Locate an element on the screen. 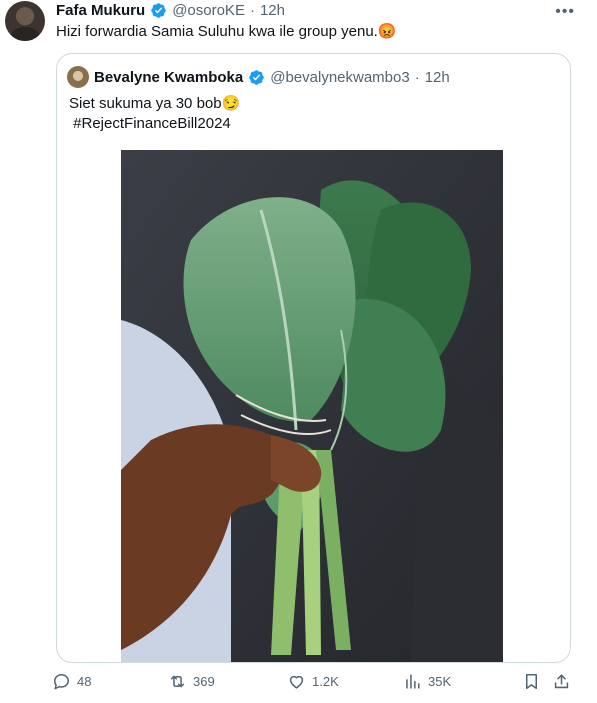 Image resolution: width=597 pixels, height=703 pixels. bookmark-button is located at coordinates (531, 681).